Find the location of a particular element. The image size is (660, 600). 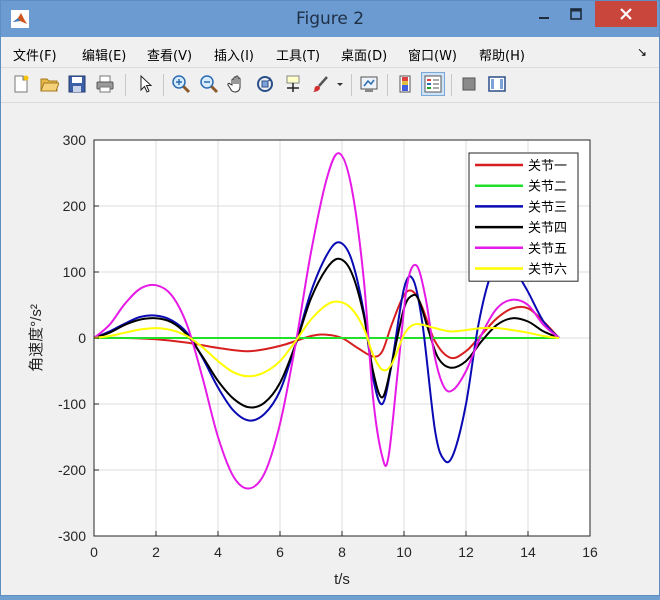

legend-label: 关节六 is located at coordinates (547, 270).